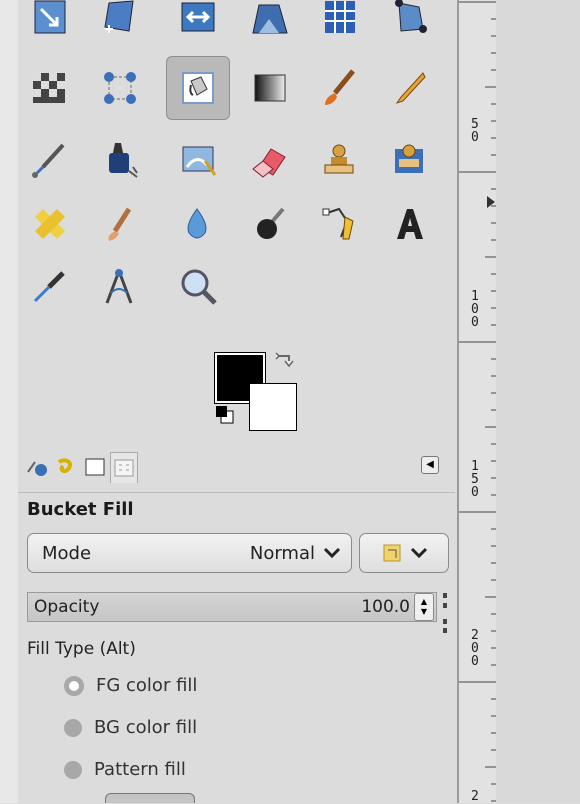 The width and height of the screenshot is (580, 804). I want to click on zoom-tool-button, so click(198, 288).